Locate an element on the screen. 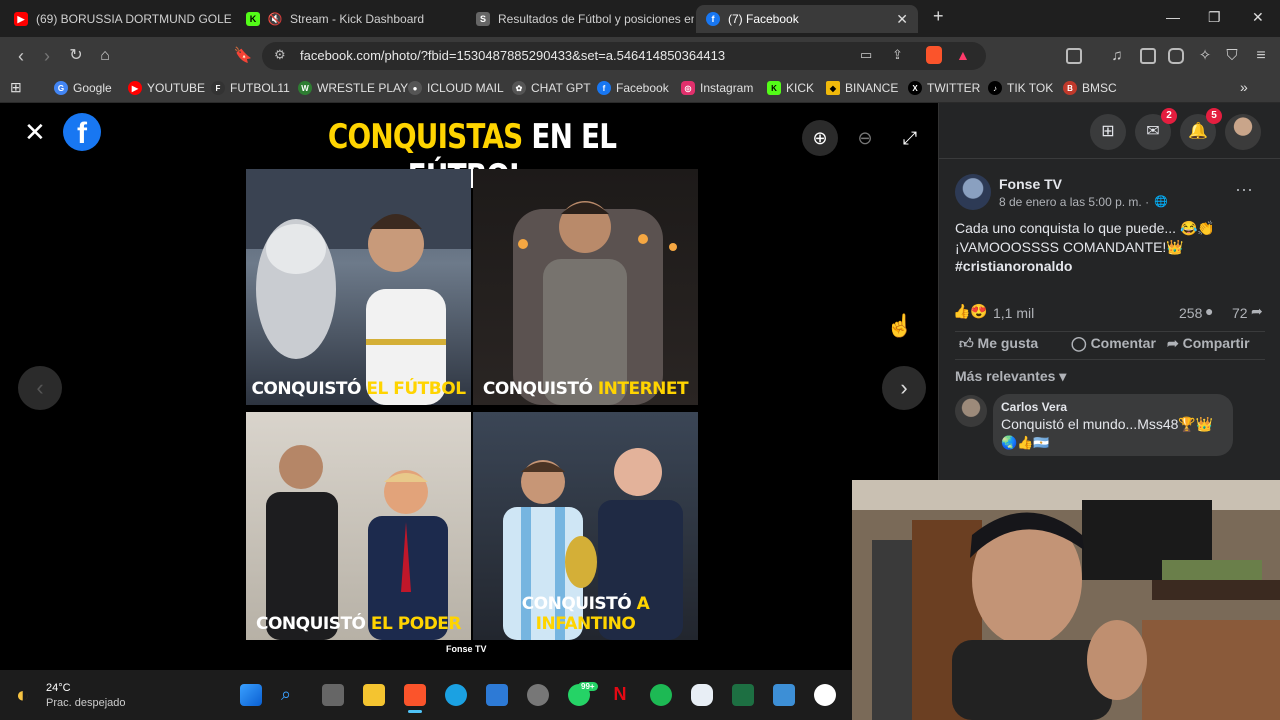 The width and height of the screenshot is (1280, 720). author-avatar is located at coordinates (973, 192).